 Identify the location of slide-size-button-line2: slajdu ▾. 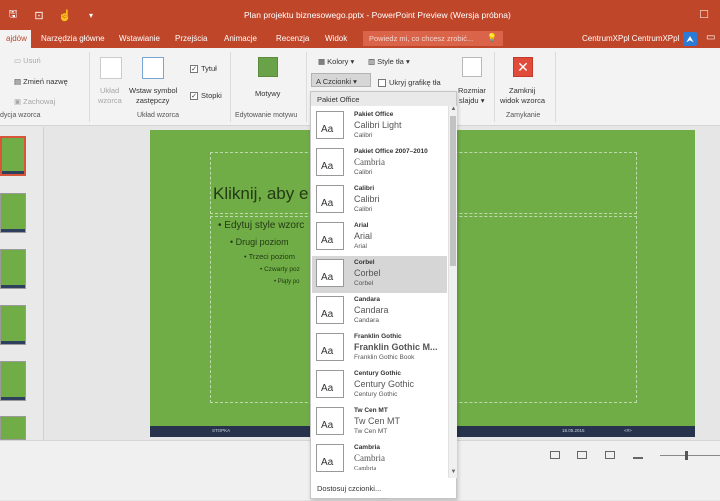
(472, 100).